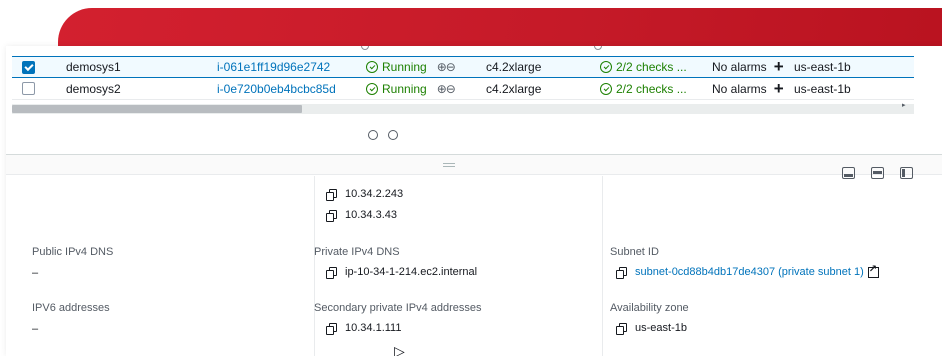  I want to click on panel-side-layout-icon, so click(906, 173).